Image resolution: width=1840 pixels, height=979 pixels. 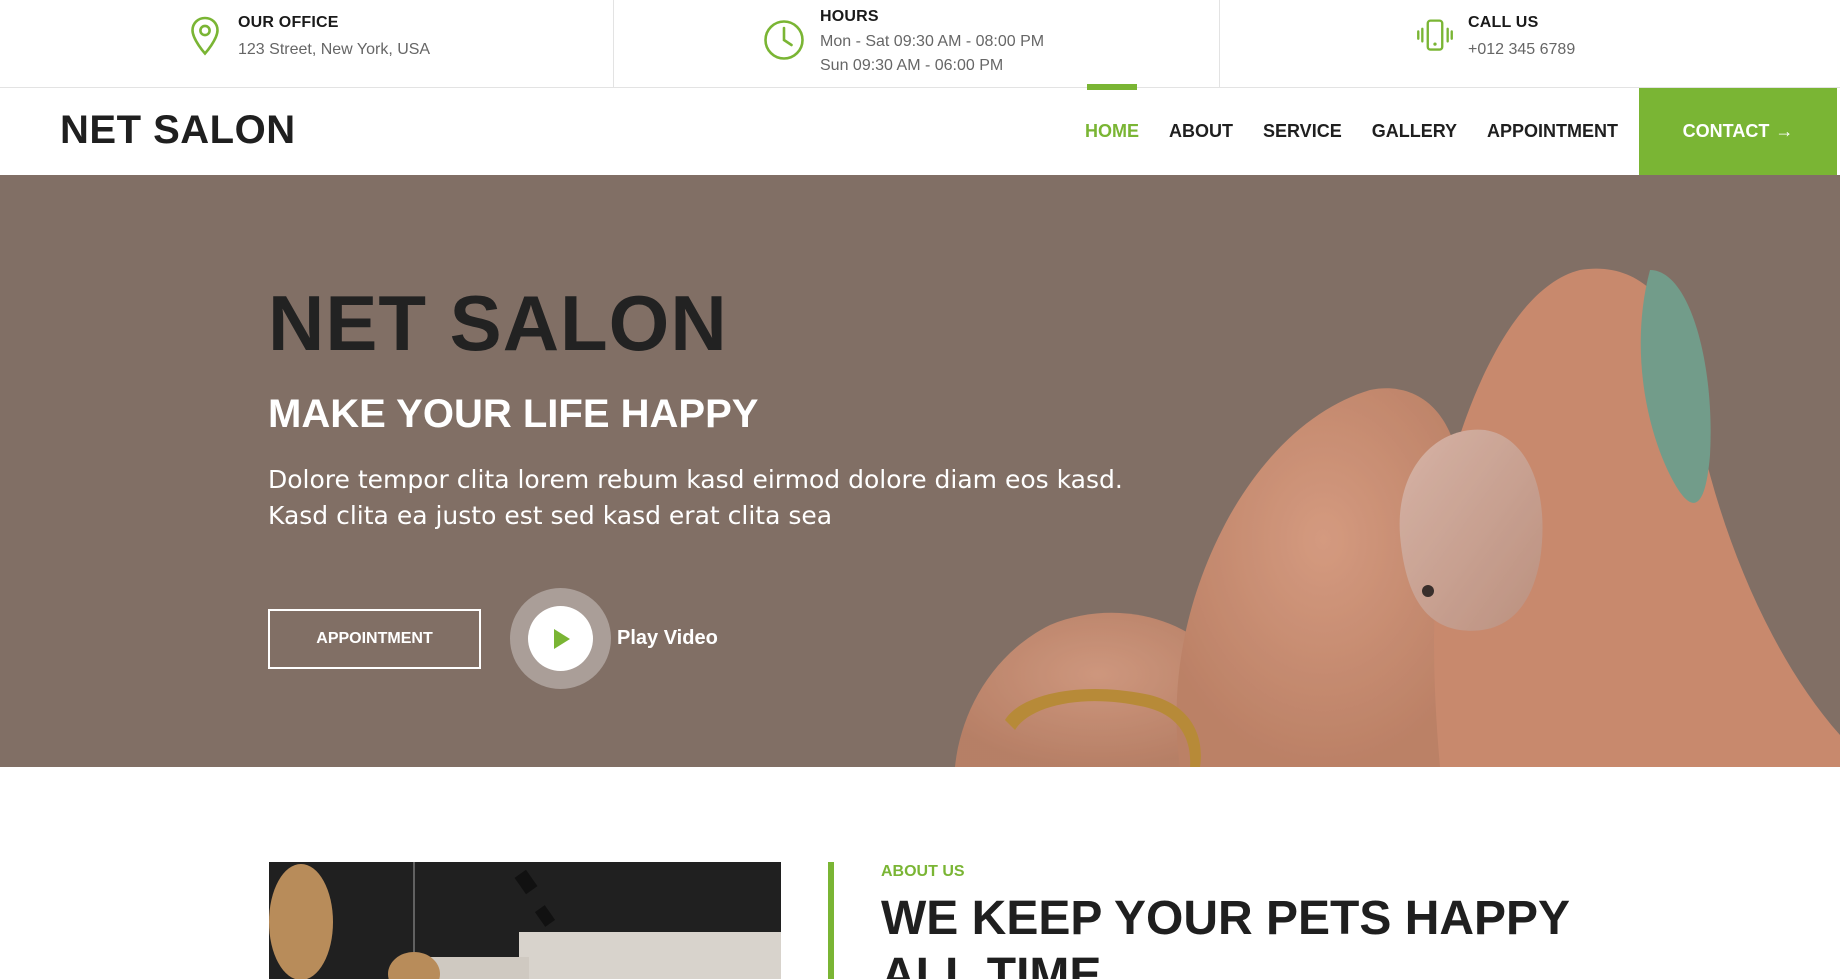 I want to click on office-title: OUR OFFICE, so click(x=288, y=22).